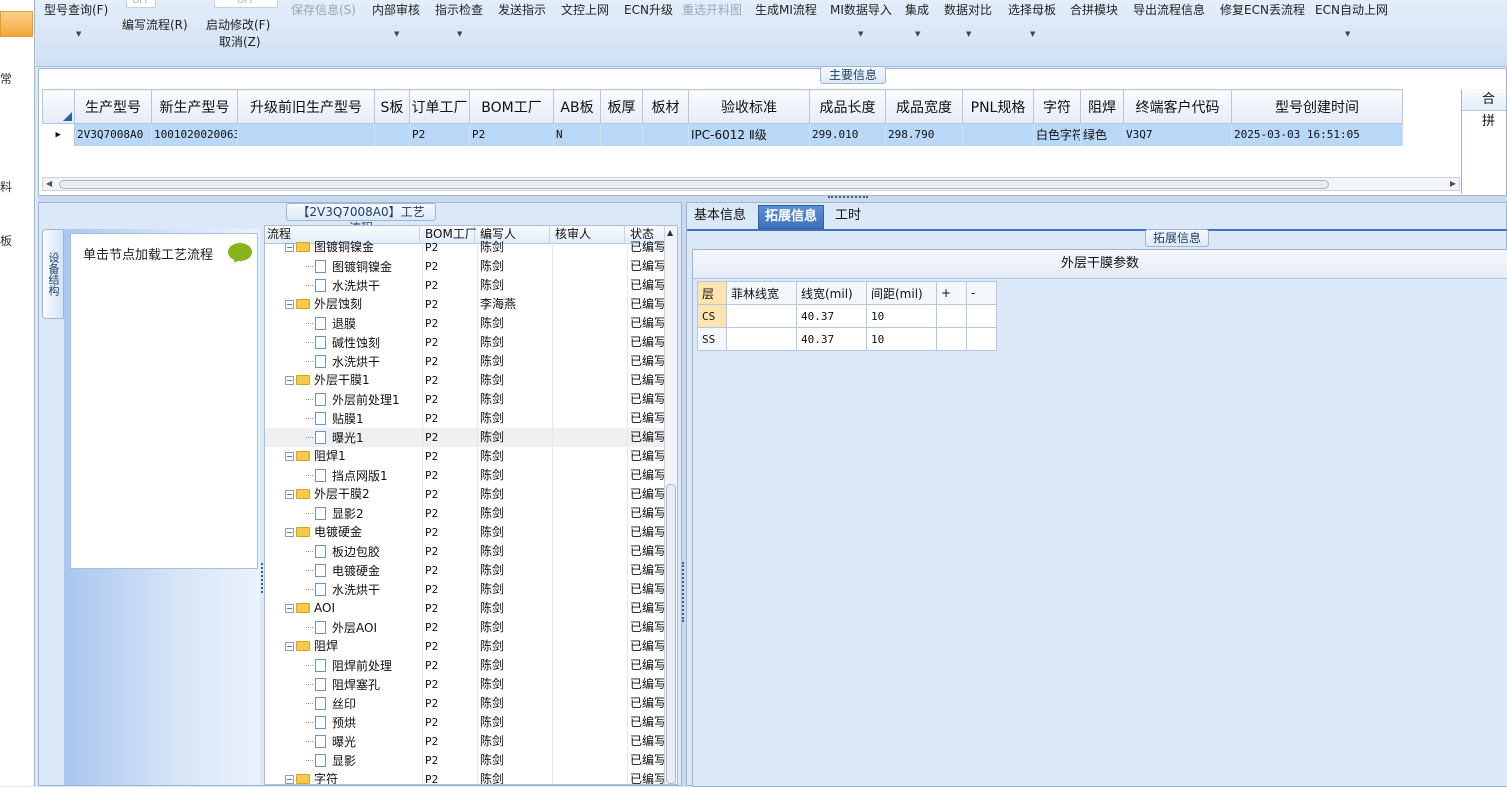 The height and width of the screenshot is (787, 1507). I want to click on tree-node-label: 外层前处理1, so click(366, 400).